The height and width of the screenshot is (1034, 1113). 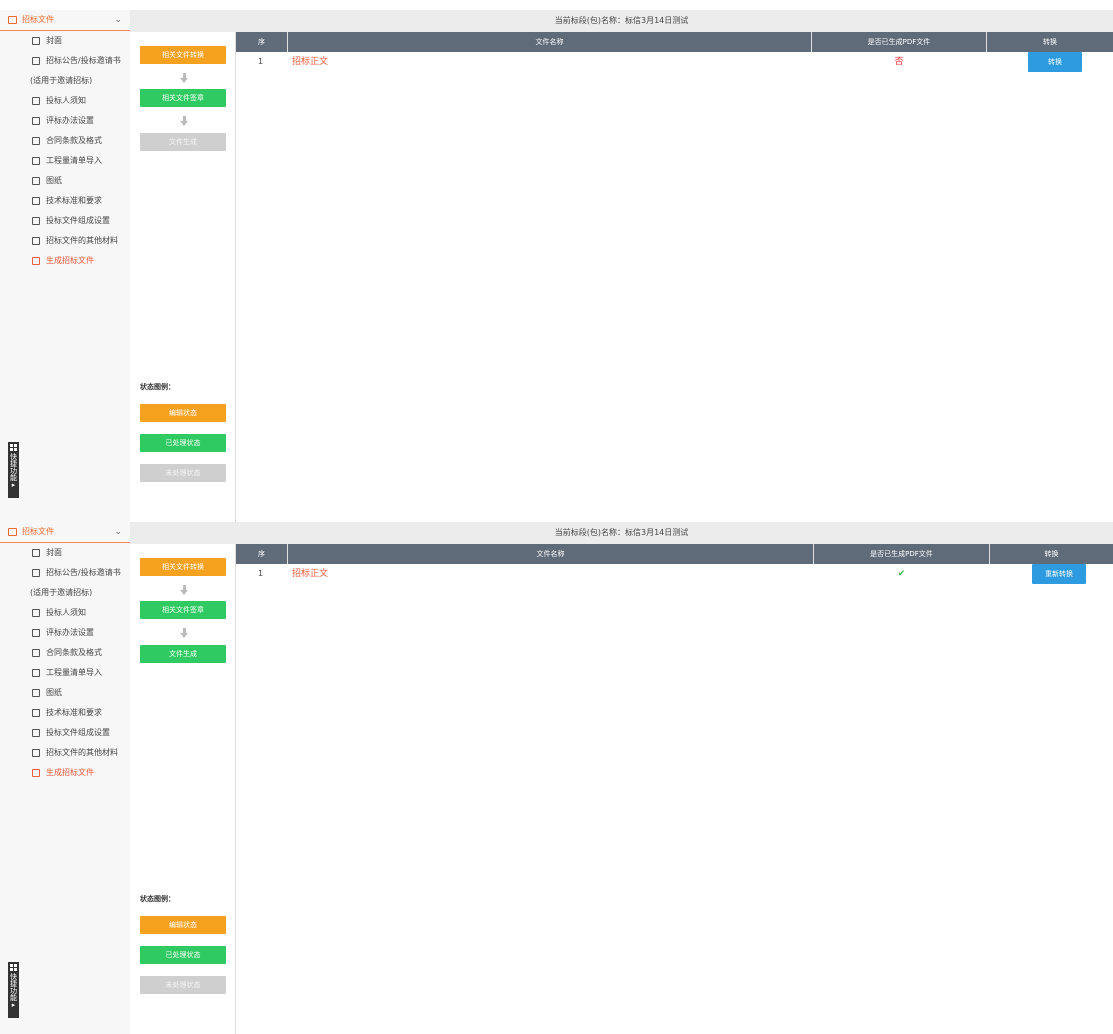 What do you see at coordinates (899, 62) in the screenshot?
I see `row-pdf-status: 否` at bounding box center [899, 62].